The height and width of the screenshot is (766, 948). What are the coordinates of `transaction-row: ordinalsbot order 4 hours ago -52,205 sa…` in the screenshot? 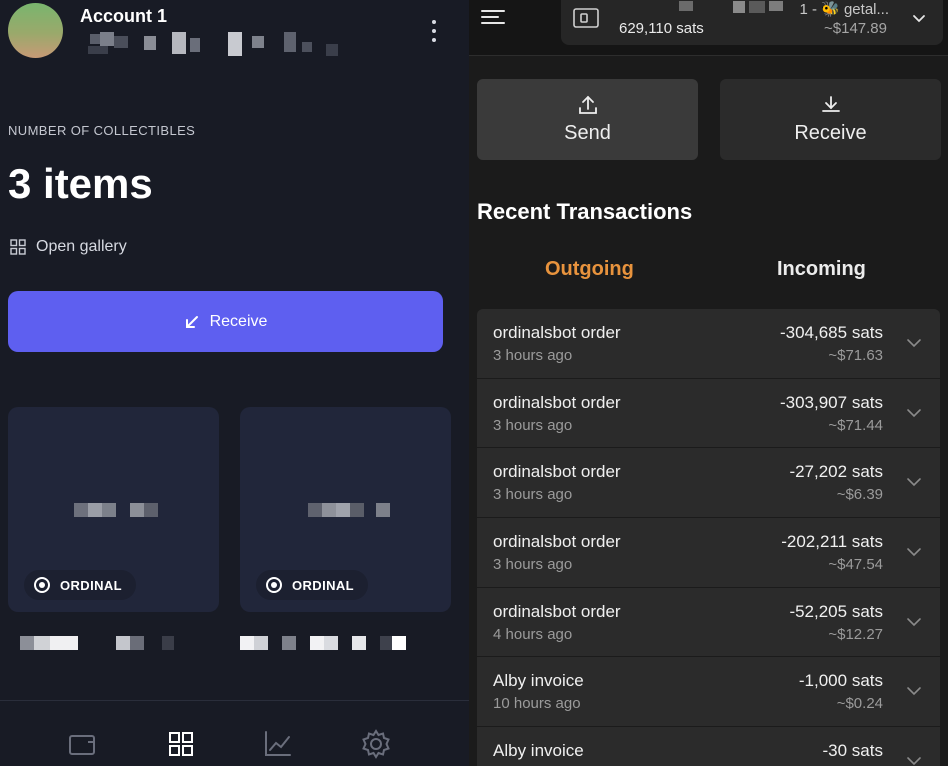 It's located at (708, 622).